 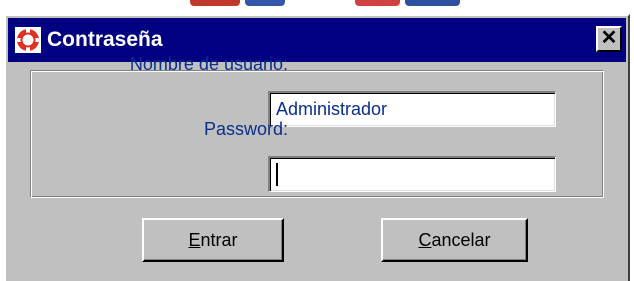 I want to click on password-field, so click(x=412, y=174).